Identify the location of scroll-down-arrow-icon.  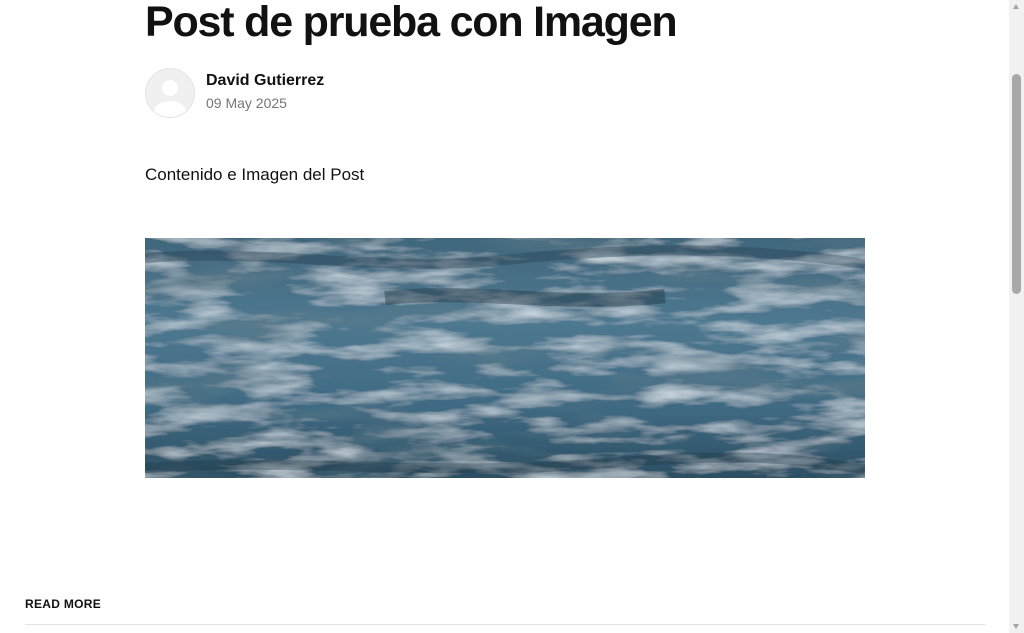
(1016, 626).